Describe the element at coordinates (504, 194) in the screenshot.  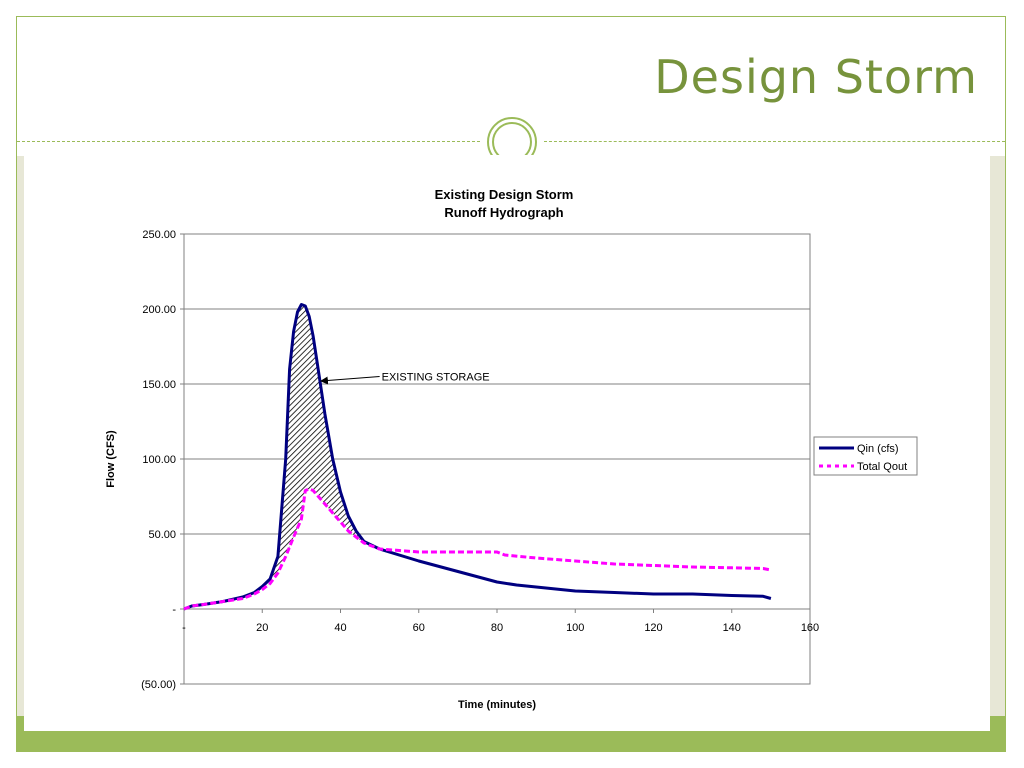
I see `chart-title: Existing Design Storm` at that location.